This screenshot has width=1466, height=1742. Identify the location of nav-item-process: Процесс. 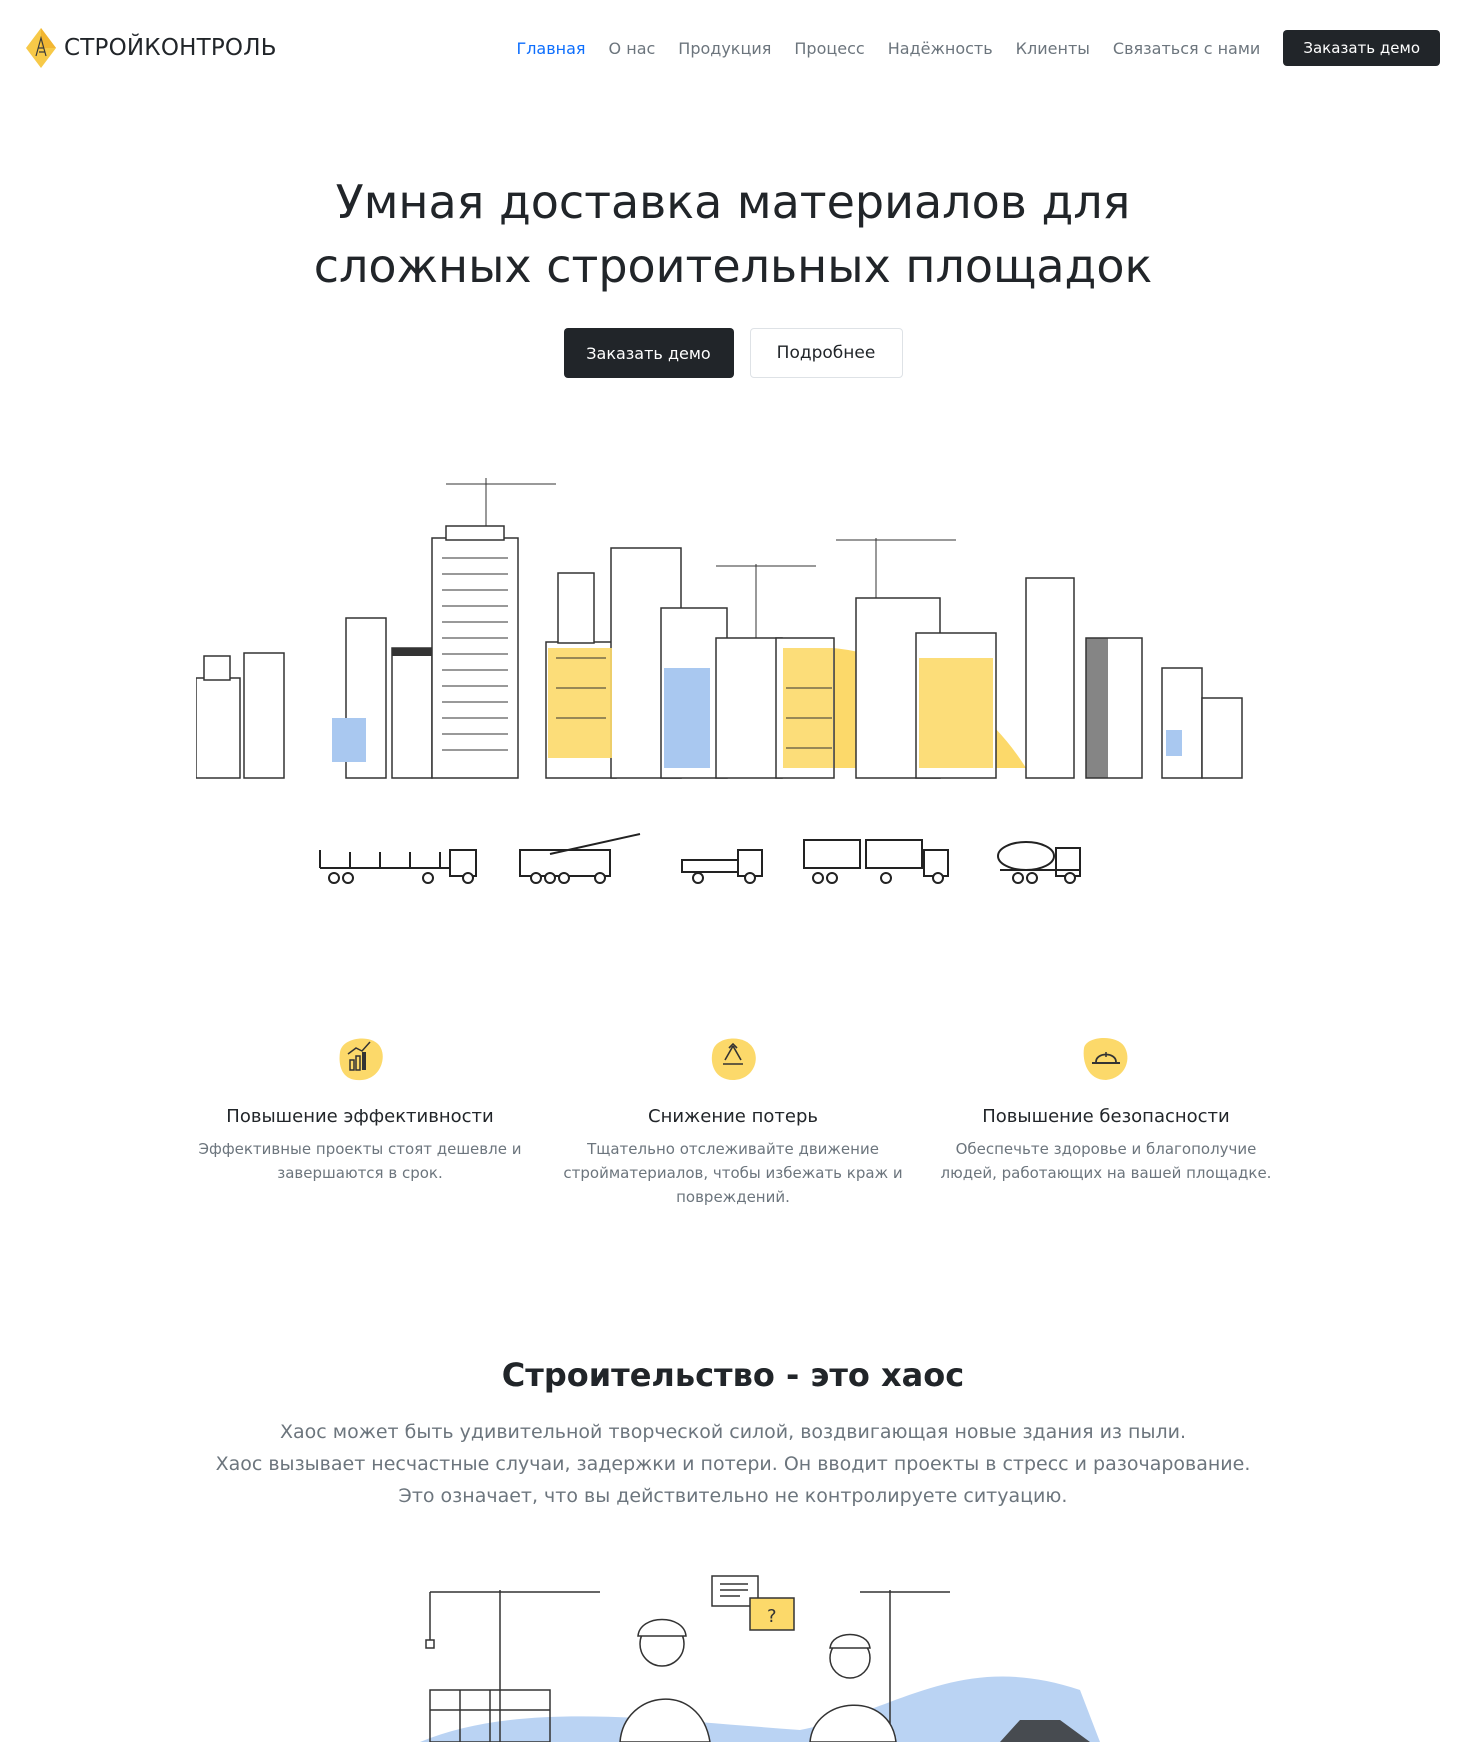
(829, 48).